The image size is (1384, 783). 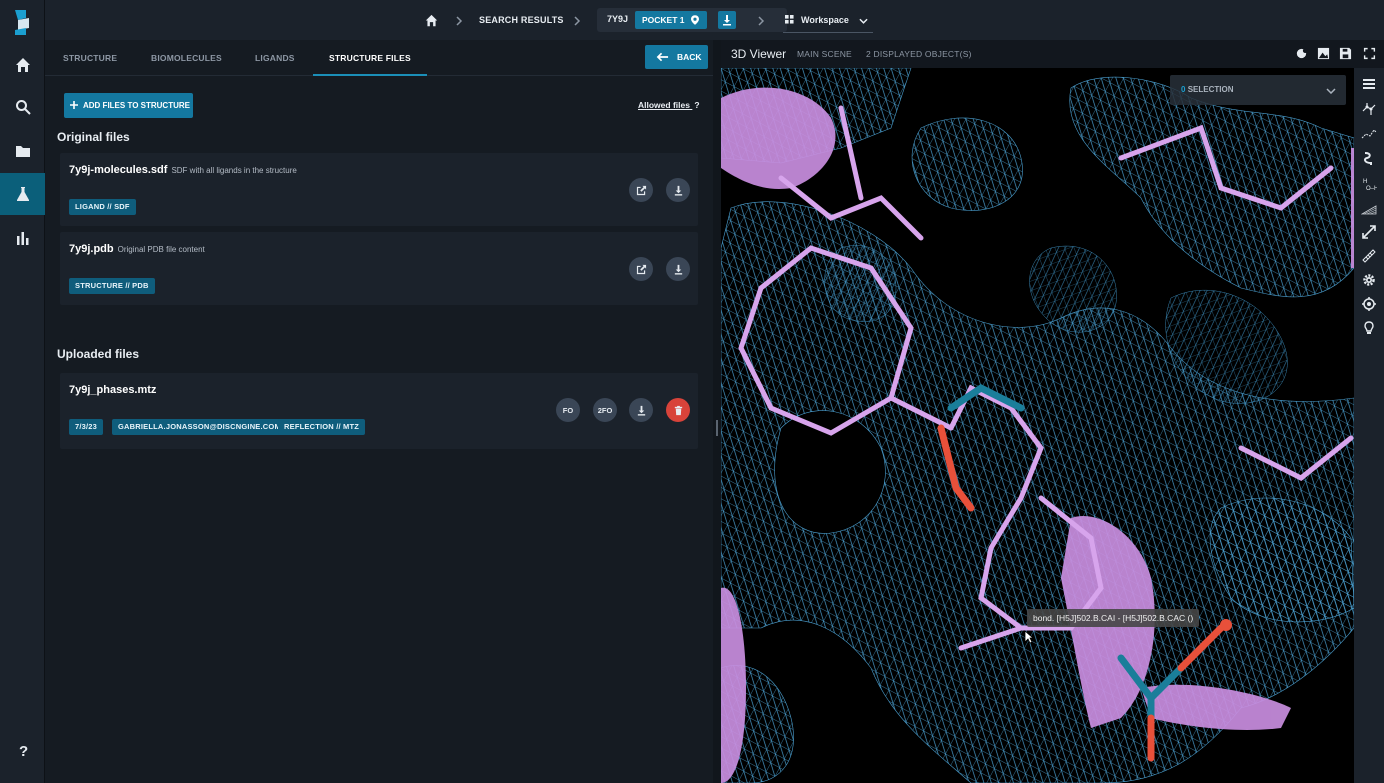 What do you see at coordinates (919, 54) in the screenshot?
I see `displayed-objects-label: 2 DISPLAYED OBJECT(S)` at bounding box center [919, 54].